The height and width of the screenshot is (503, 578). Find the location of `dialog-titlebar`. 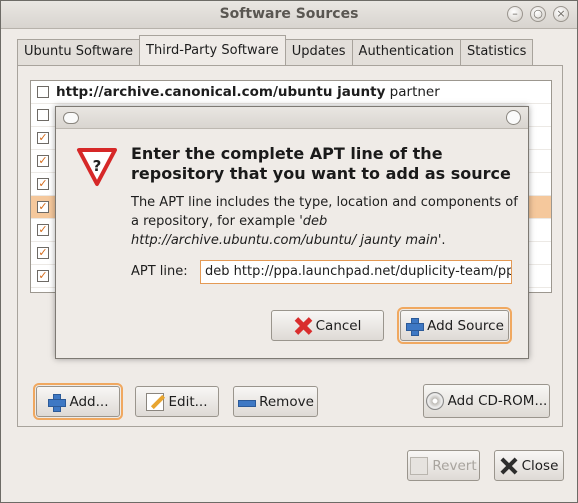

dialog-titlebar is located at coordinates (292, 118).